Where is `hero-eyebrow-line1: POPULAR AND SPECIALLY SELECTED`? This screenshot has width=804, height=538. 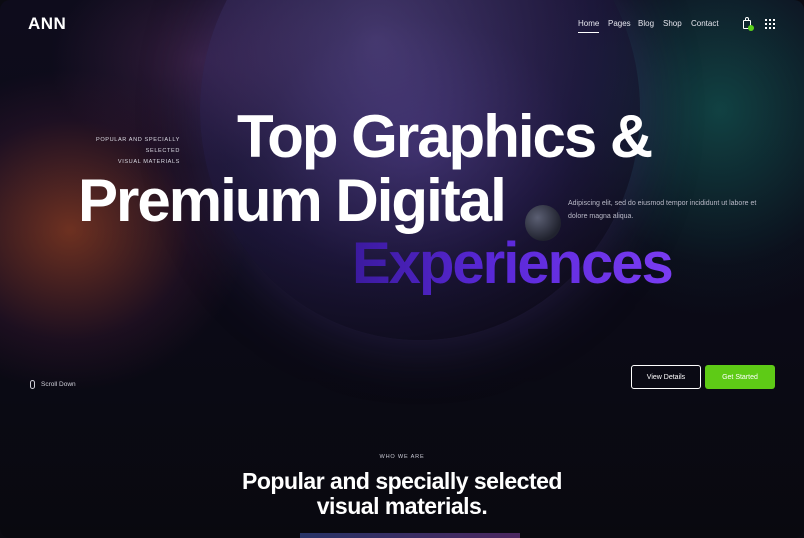
hero-eyebrow-line1: POPULAR AND SPECIALLY SELECTED is located at coordinates (138, 145).